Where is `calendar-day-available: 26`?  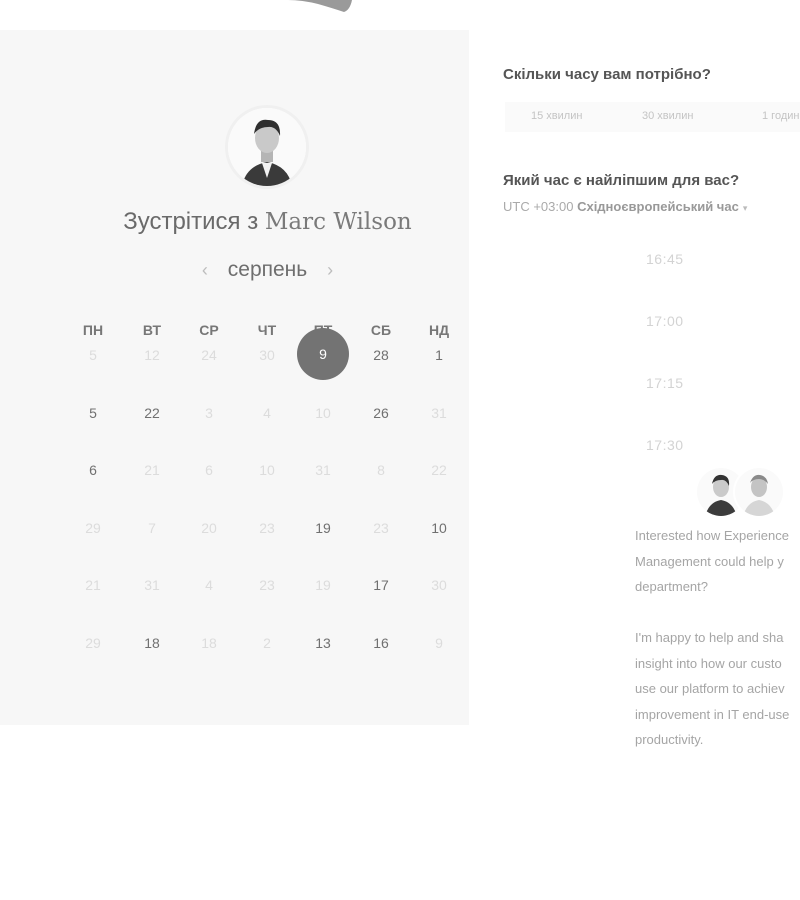 calendar-day-available: 26 is located at coordinates (381, 413).